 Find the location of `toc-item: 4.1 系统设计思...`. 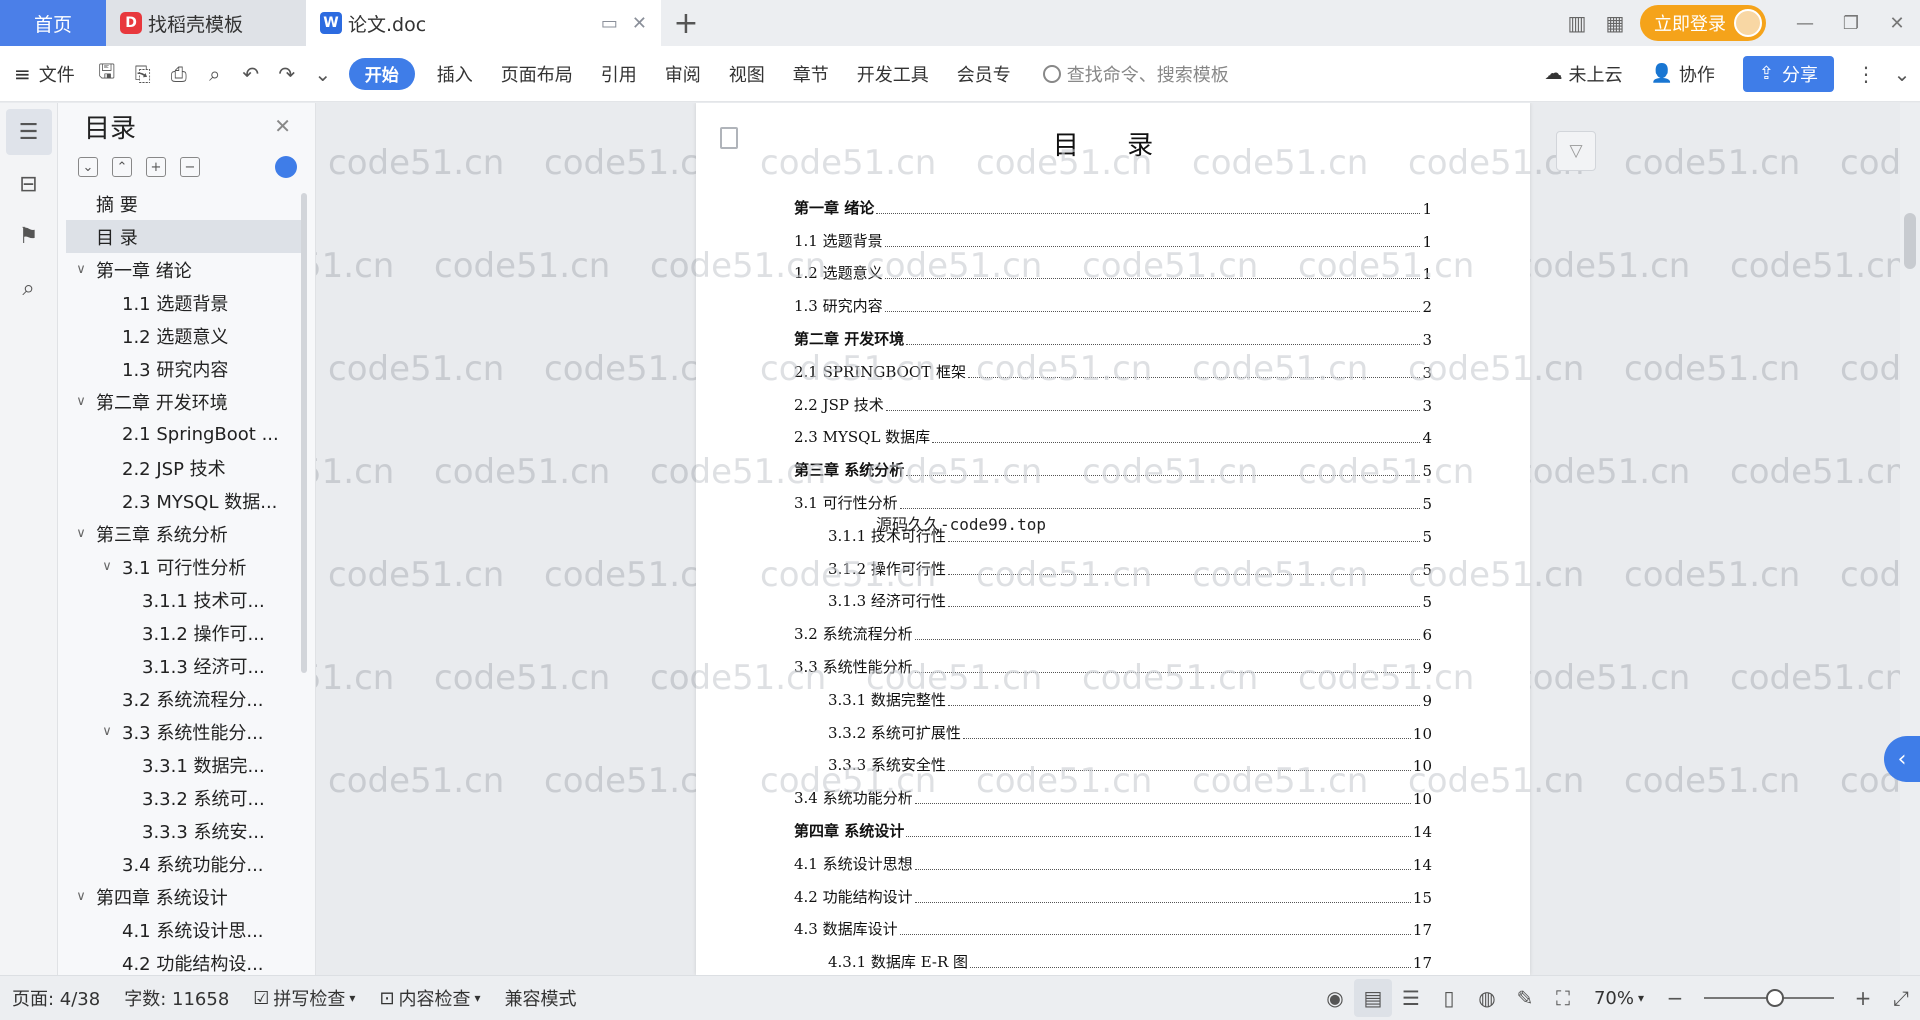

toc-item: 4.1 系统设计思... is located at coordinates (186, 929).